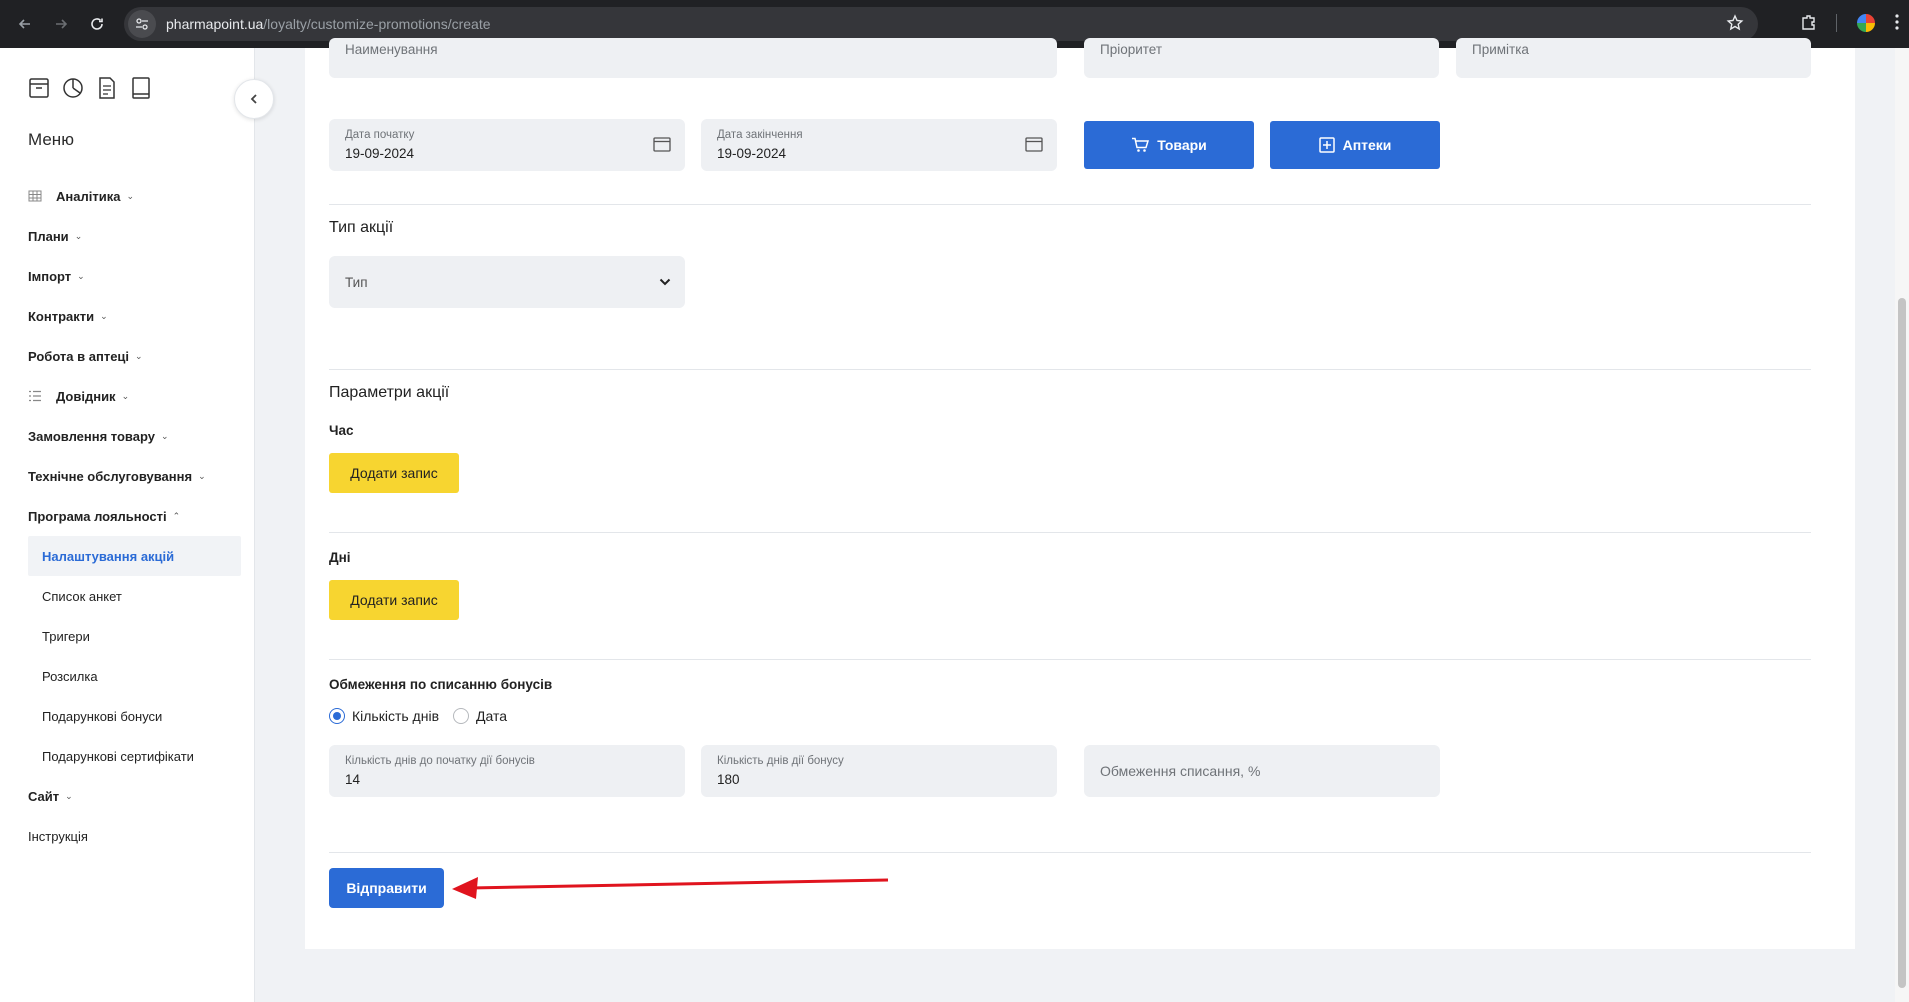 The width and height of the screenshot is (1909, 1002). I want to click on write-off-limit-field: Обмеження списання, %, so click(1262, 771).